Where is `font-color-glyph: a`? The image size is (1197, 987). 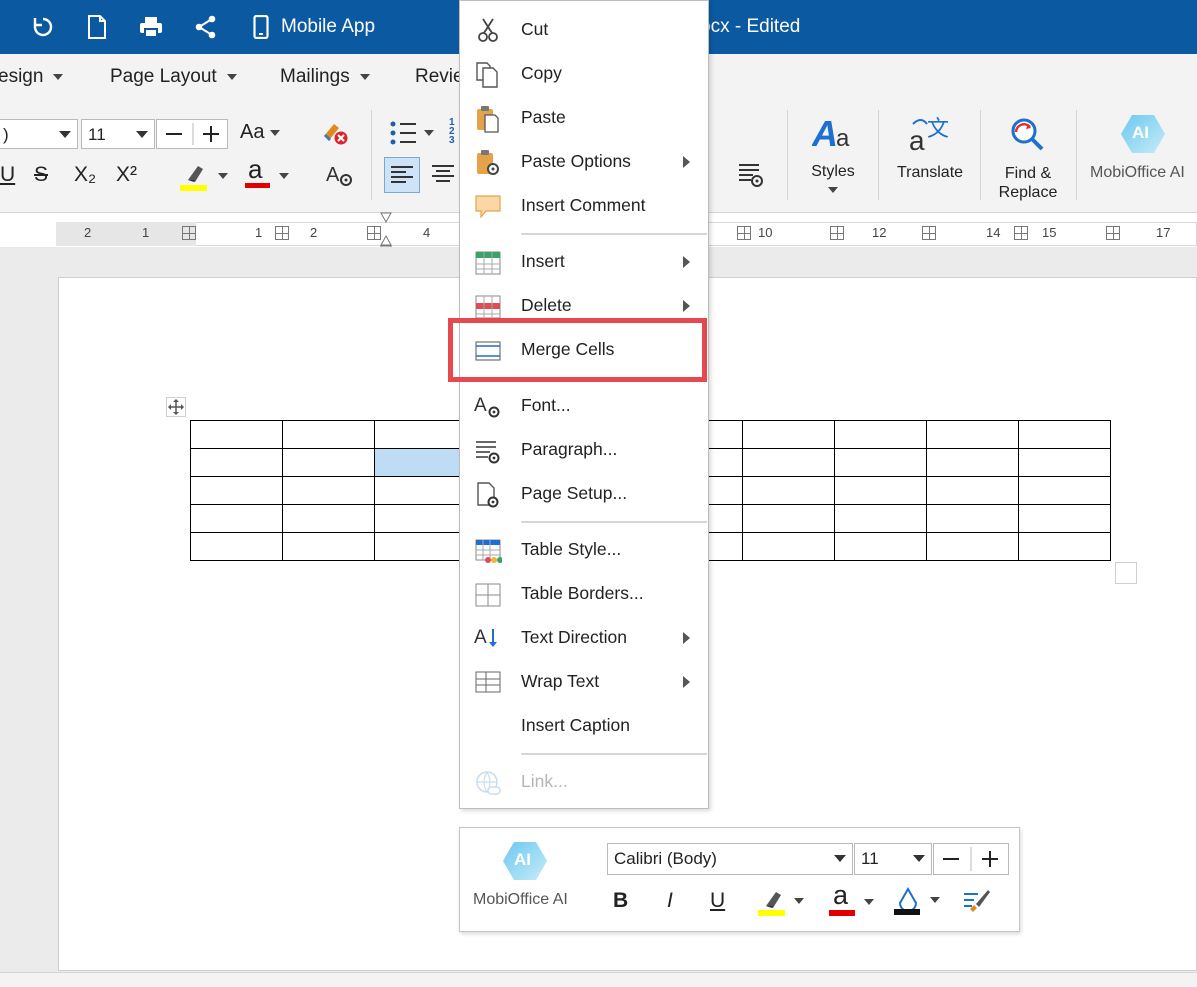
font-color-glyph: a is located at coordinates (841, 895).